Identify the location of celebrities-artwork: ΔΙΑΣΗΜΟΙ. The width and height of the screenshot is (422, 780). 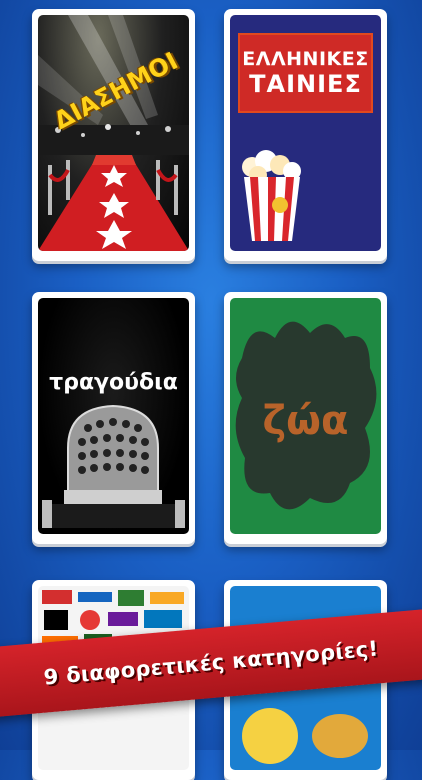
(113, 133).